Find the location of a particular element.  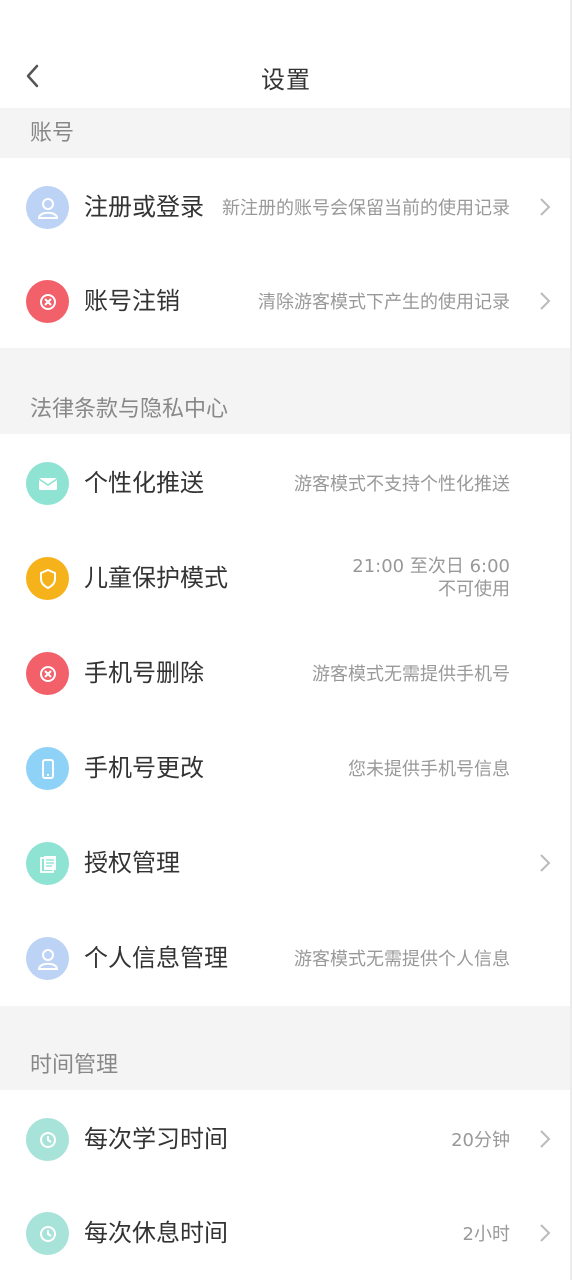

mail-icon is located at coordinates (47, 483).